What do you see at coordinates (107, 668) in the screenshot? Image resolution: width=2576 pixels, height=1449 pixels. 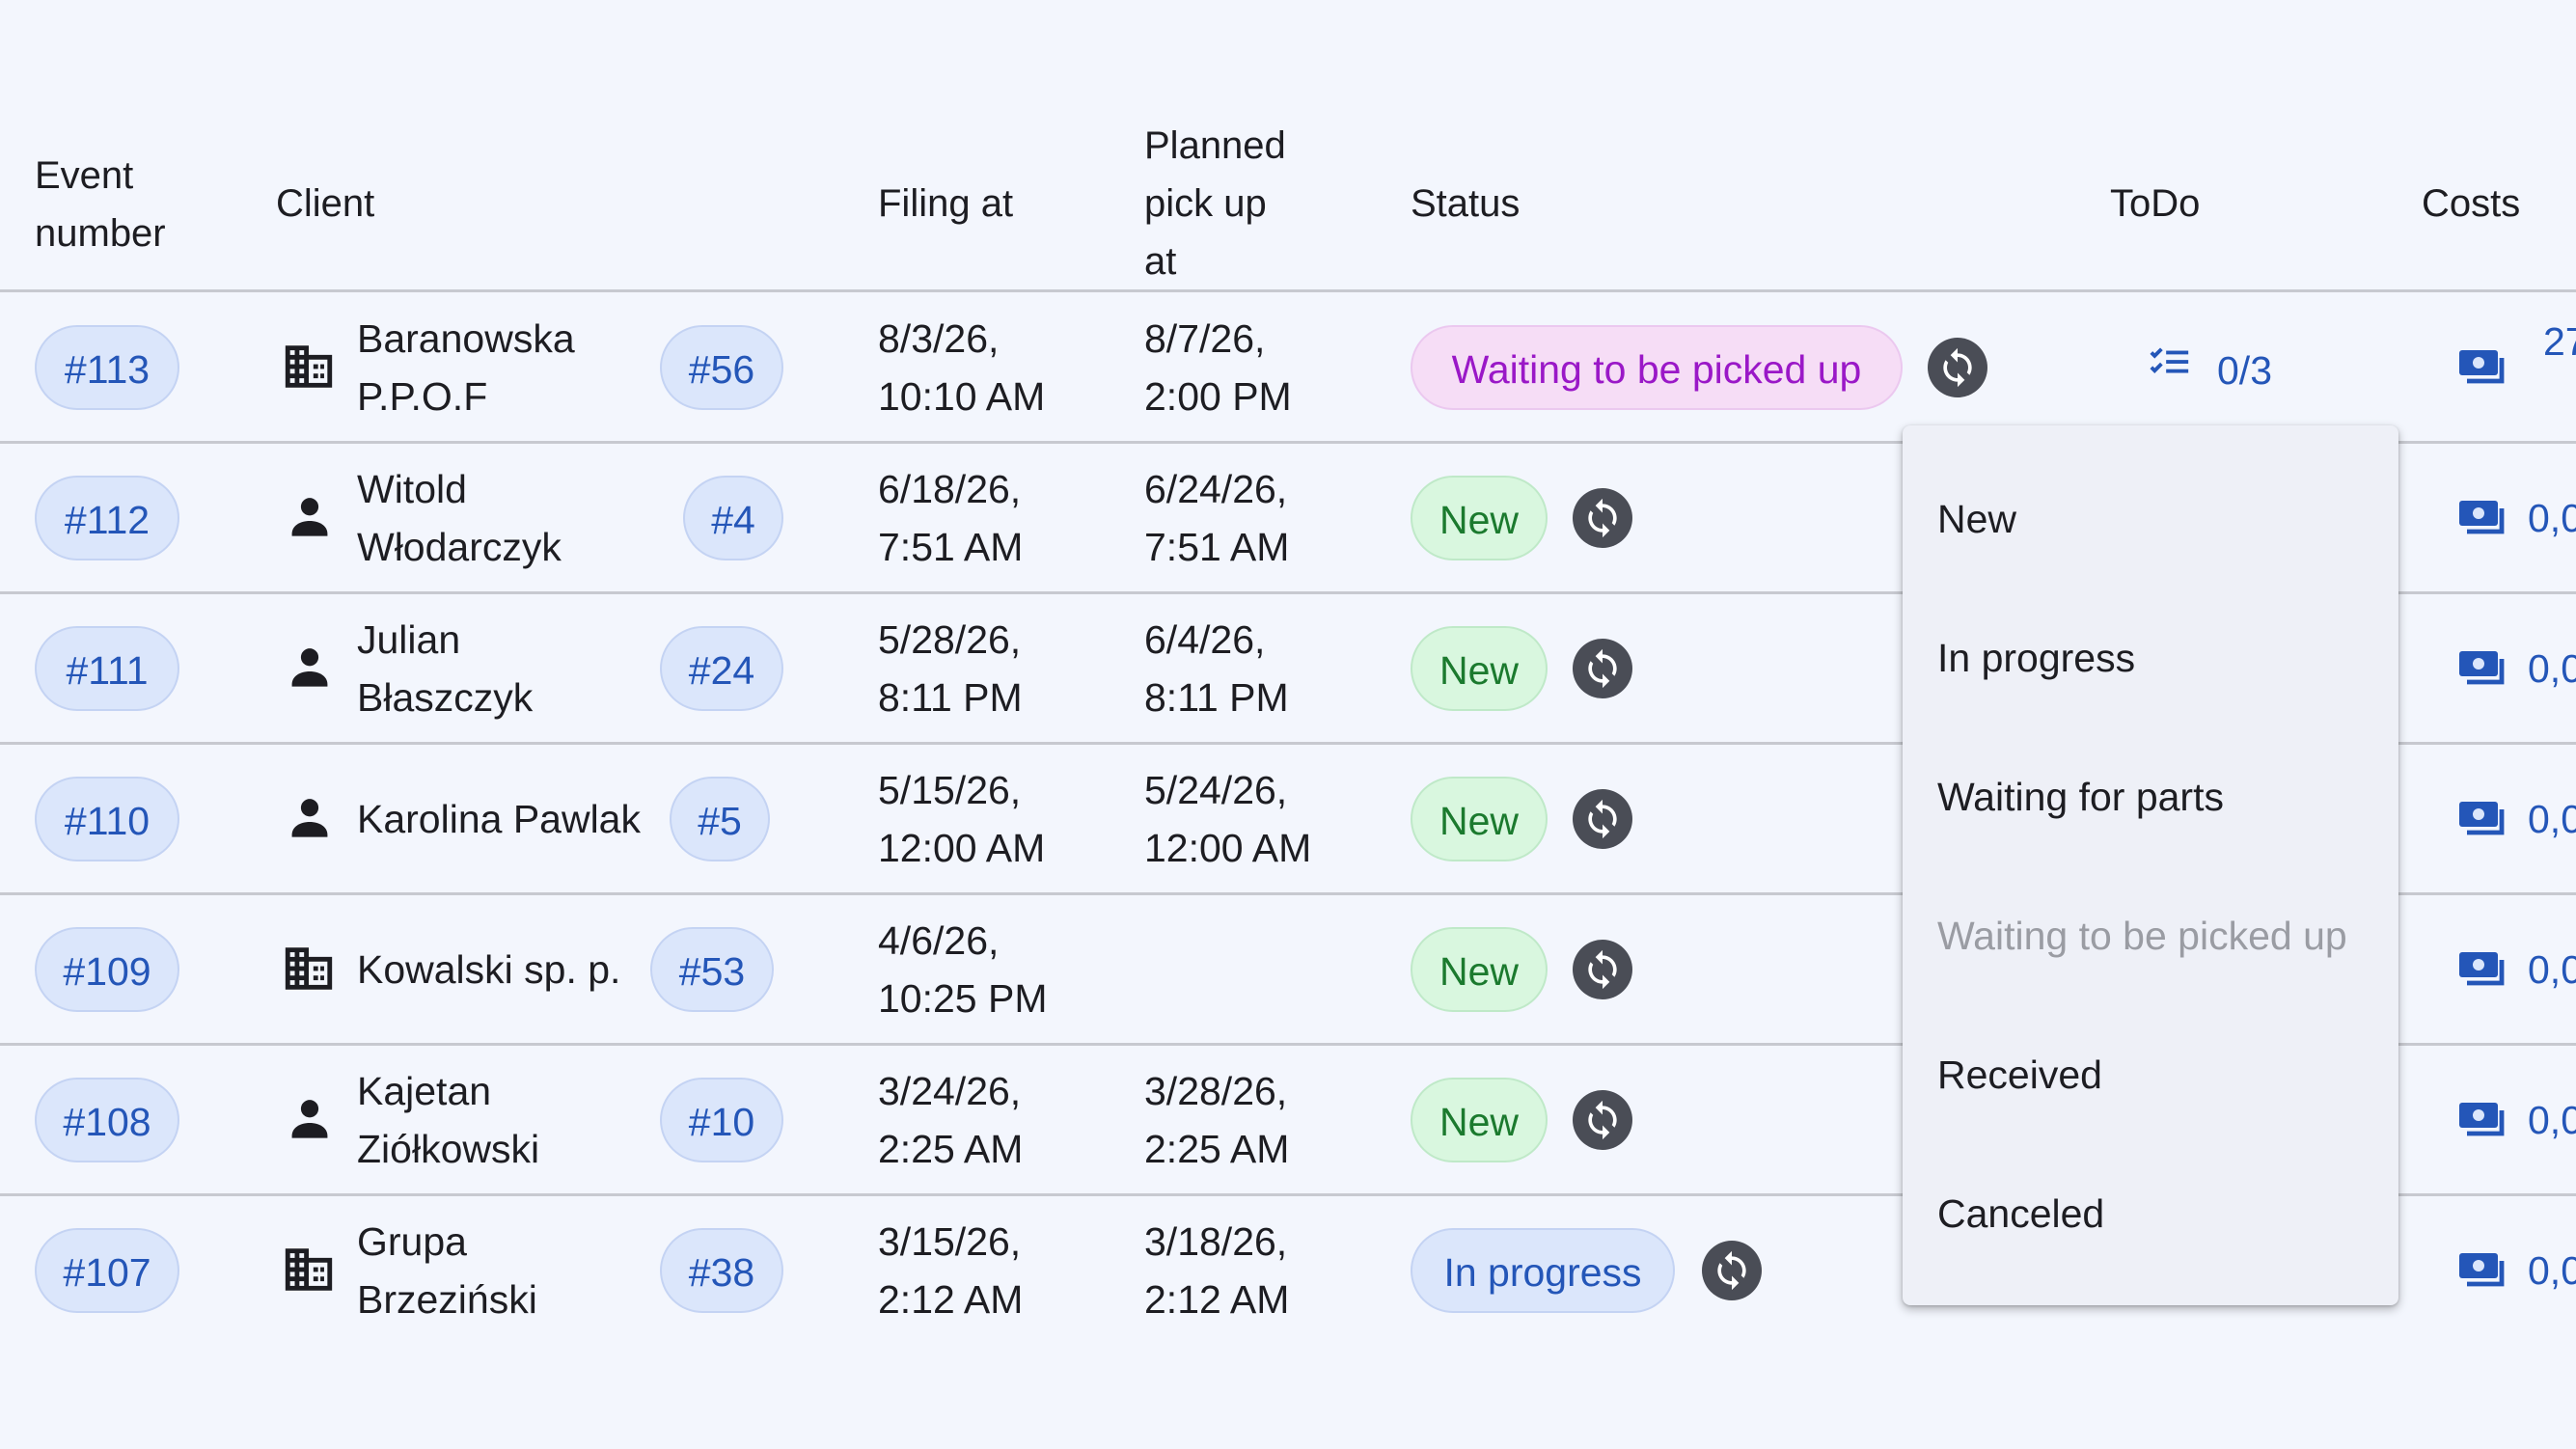 I see `event-number-badge: #111` at bounding box center [107, 668].